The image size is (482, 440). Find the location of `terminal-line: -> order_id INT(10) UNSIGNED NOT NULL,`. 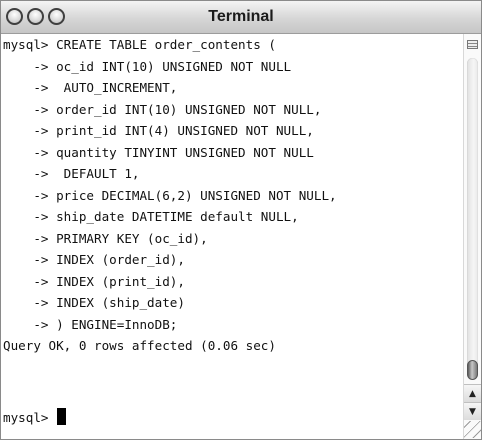

terminal-line: -> order_id INT(10) UNSIGNED NOT NULL, is located at coordinates (162, 109).